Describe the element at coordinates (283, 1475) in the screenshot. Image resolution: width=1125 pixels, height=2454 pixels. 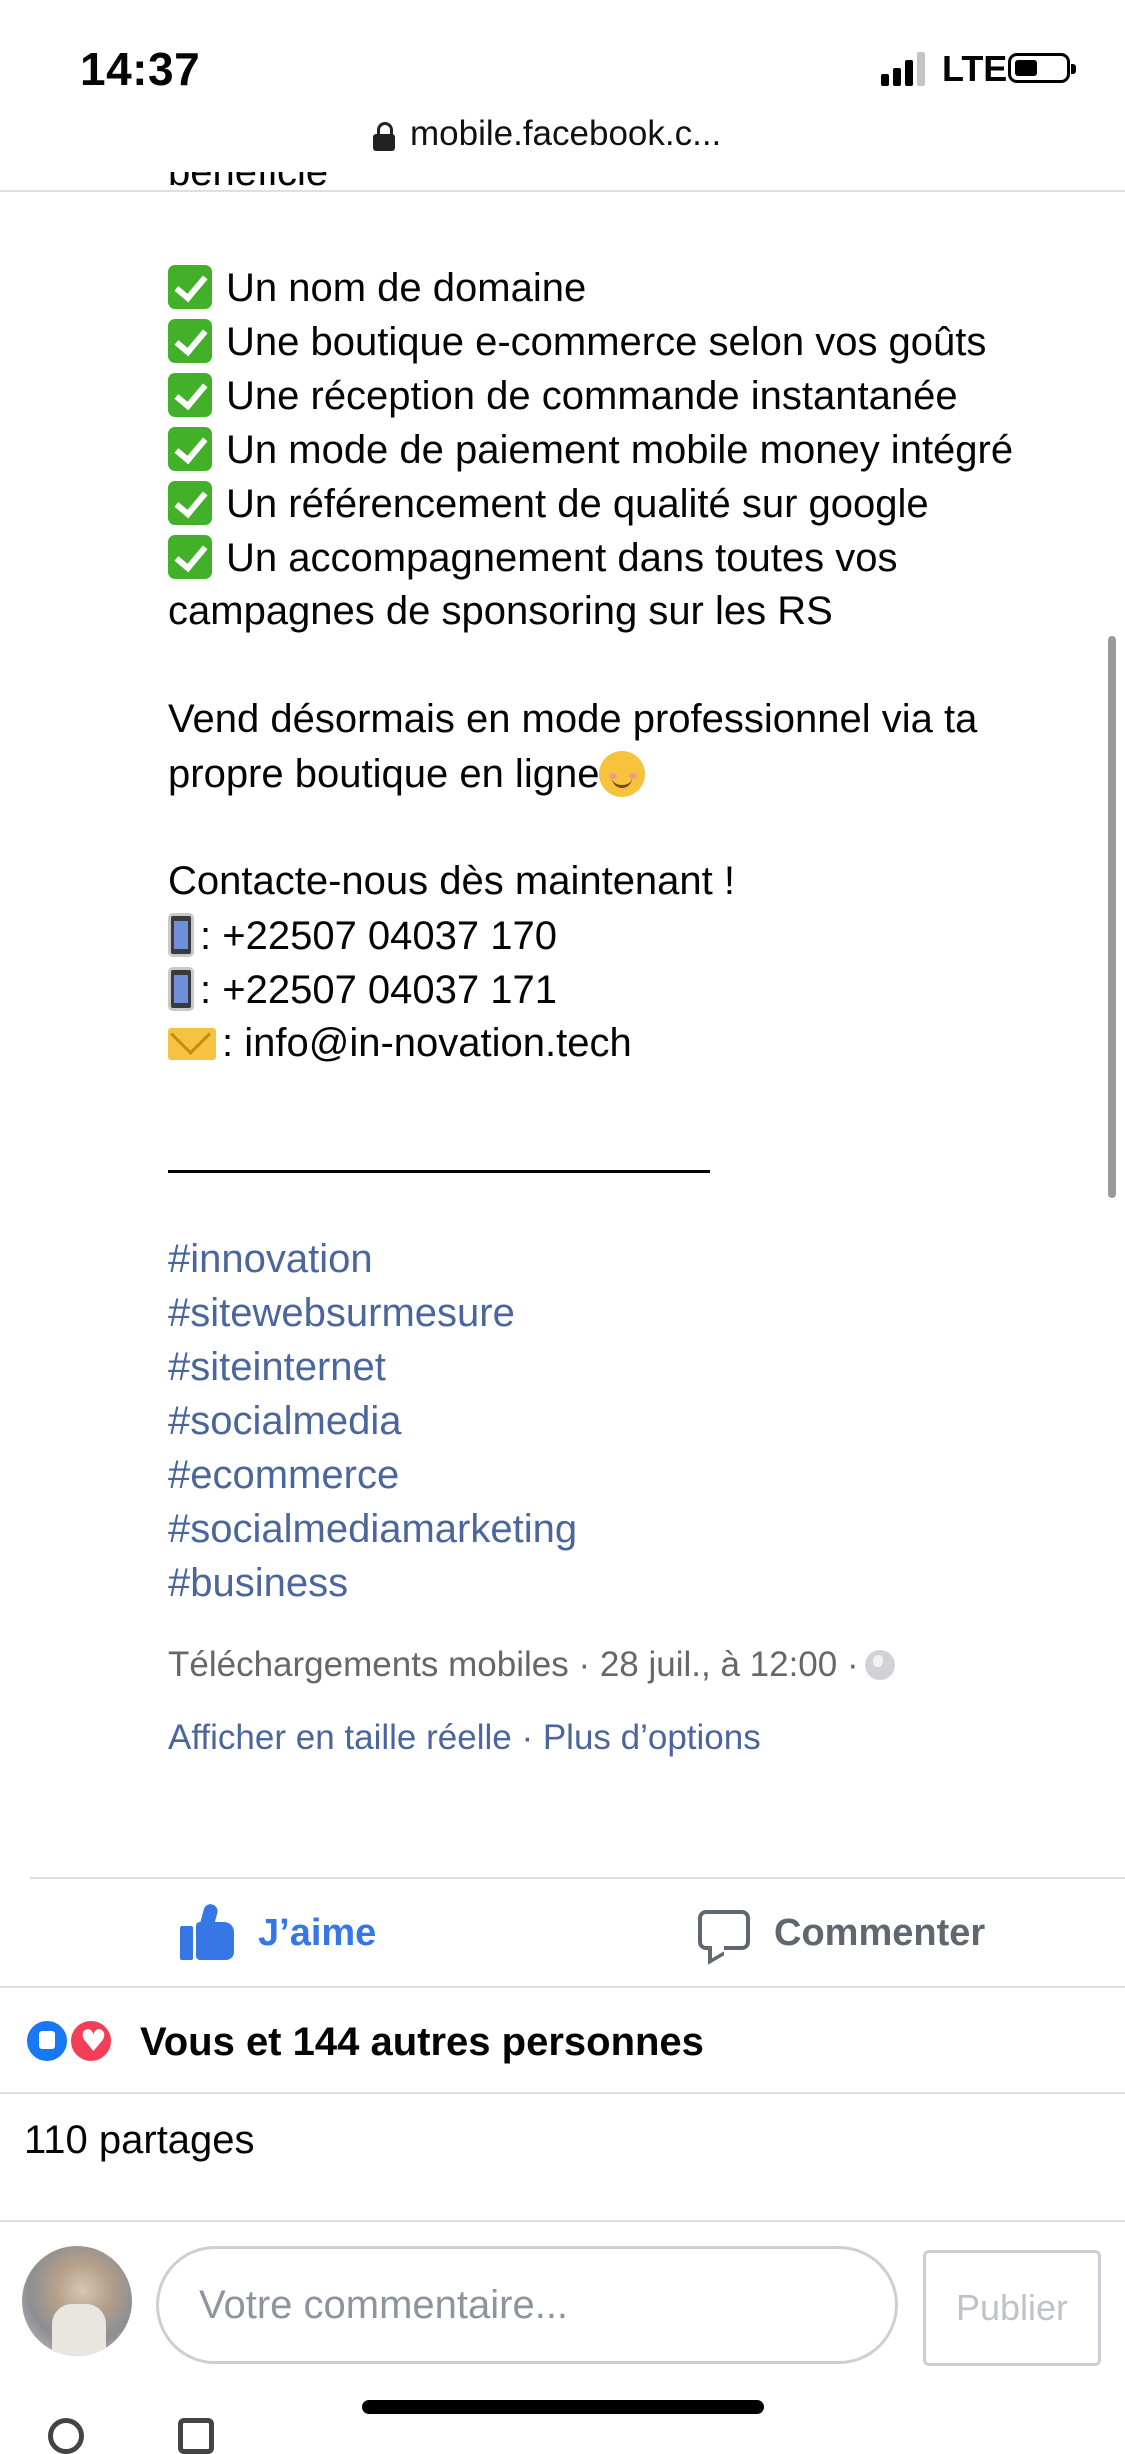
I see `hashtag-link: #ecommerce` at that location.